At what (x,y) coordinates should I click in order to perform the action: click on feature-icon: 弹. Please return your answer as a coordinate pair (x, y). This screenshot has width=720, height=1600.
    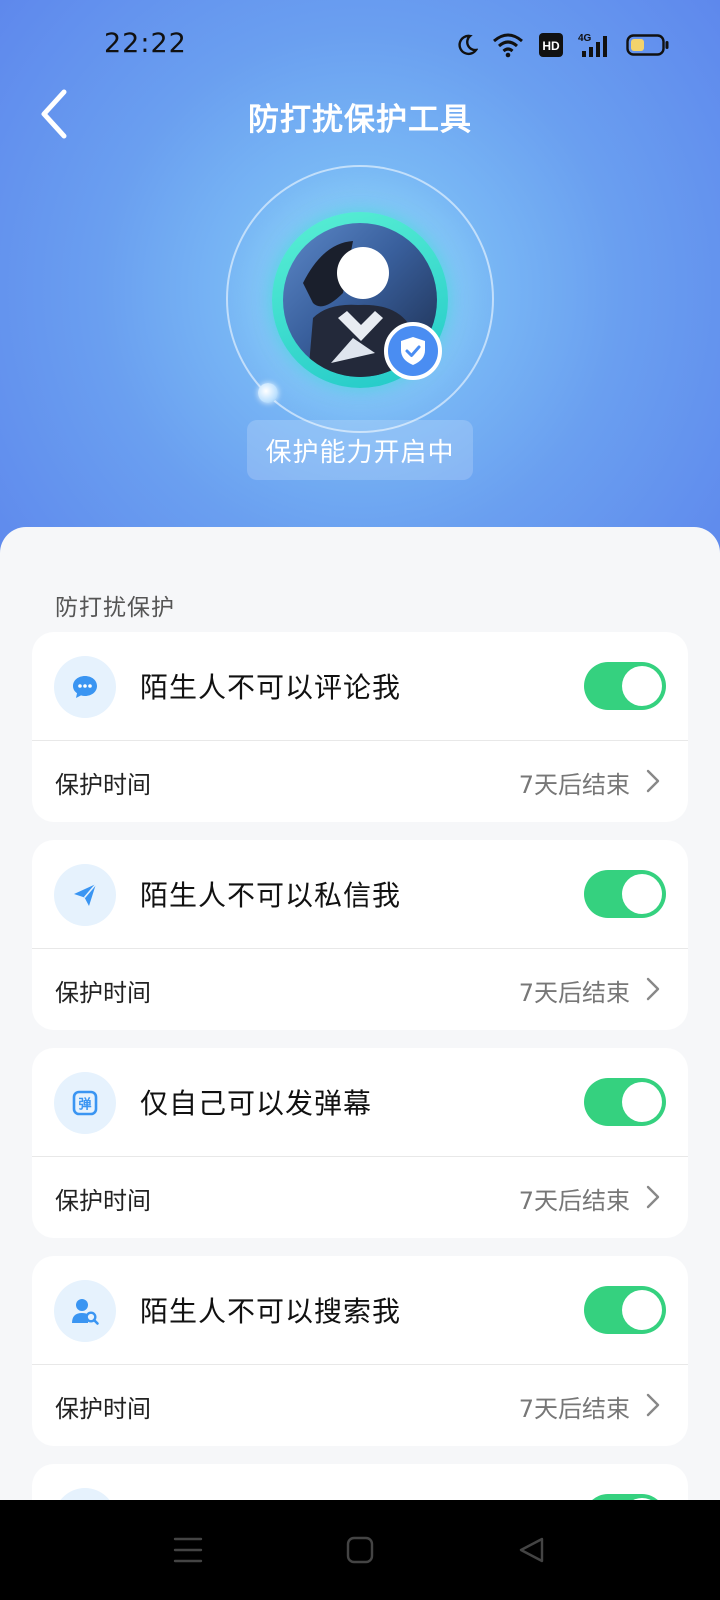
    Looking at the image, I should click on (85, 1103).